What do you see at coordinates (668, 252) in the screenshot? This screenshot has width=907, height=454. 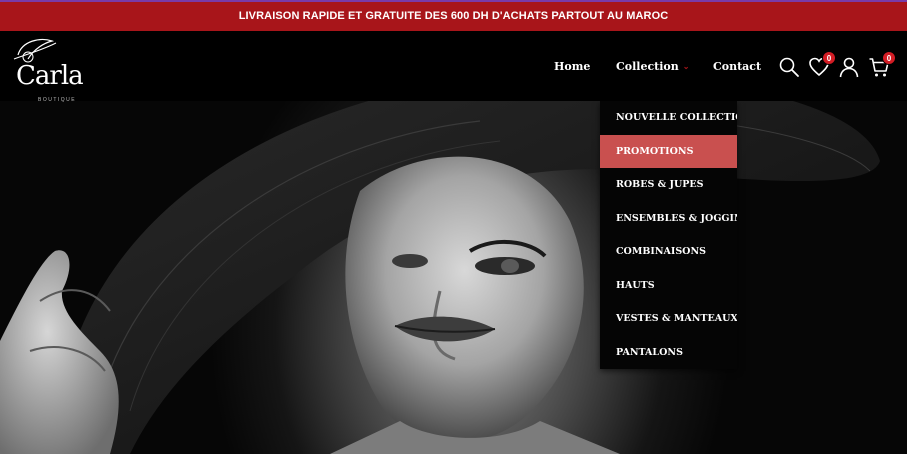 I see `menu-item-combinaisons: COMBINAISONS` at bounding box center [668, 252].